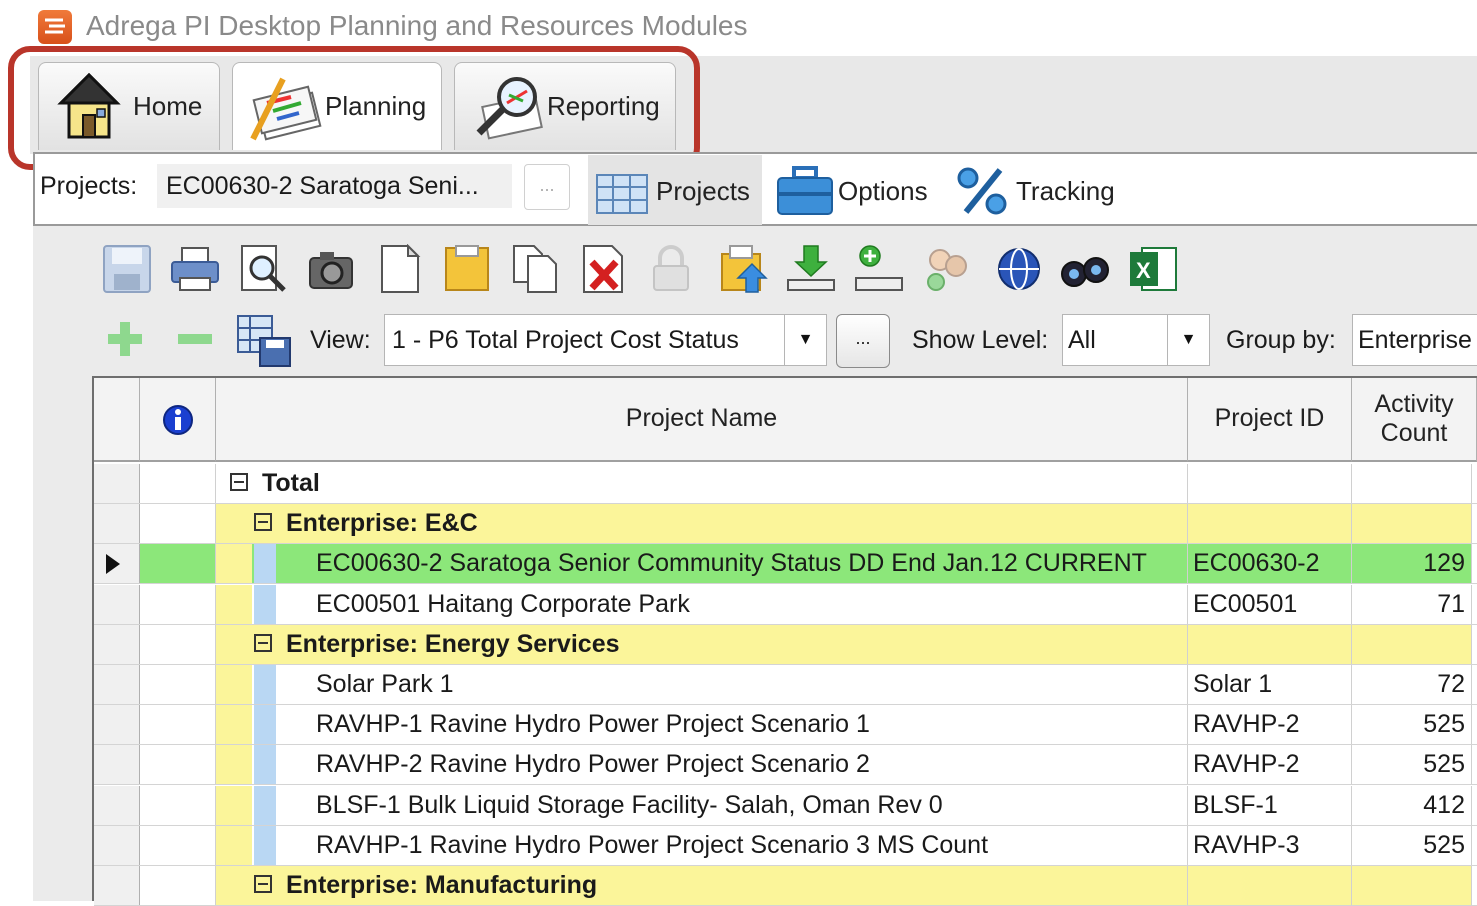 The height and width of the screenshot is (906, 1477). What do you see at coordinates (503, 604) in the screenshot?
I see `project-name: EC00501 Haitang Corporate Park` at bounding box center [503, 604].